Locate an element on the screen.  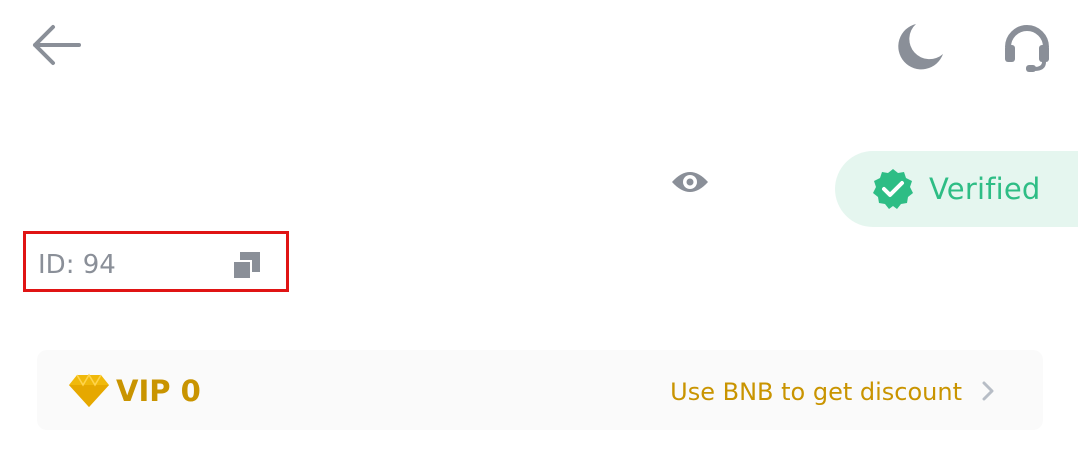
back-button is located at coordinates (56, 45).